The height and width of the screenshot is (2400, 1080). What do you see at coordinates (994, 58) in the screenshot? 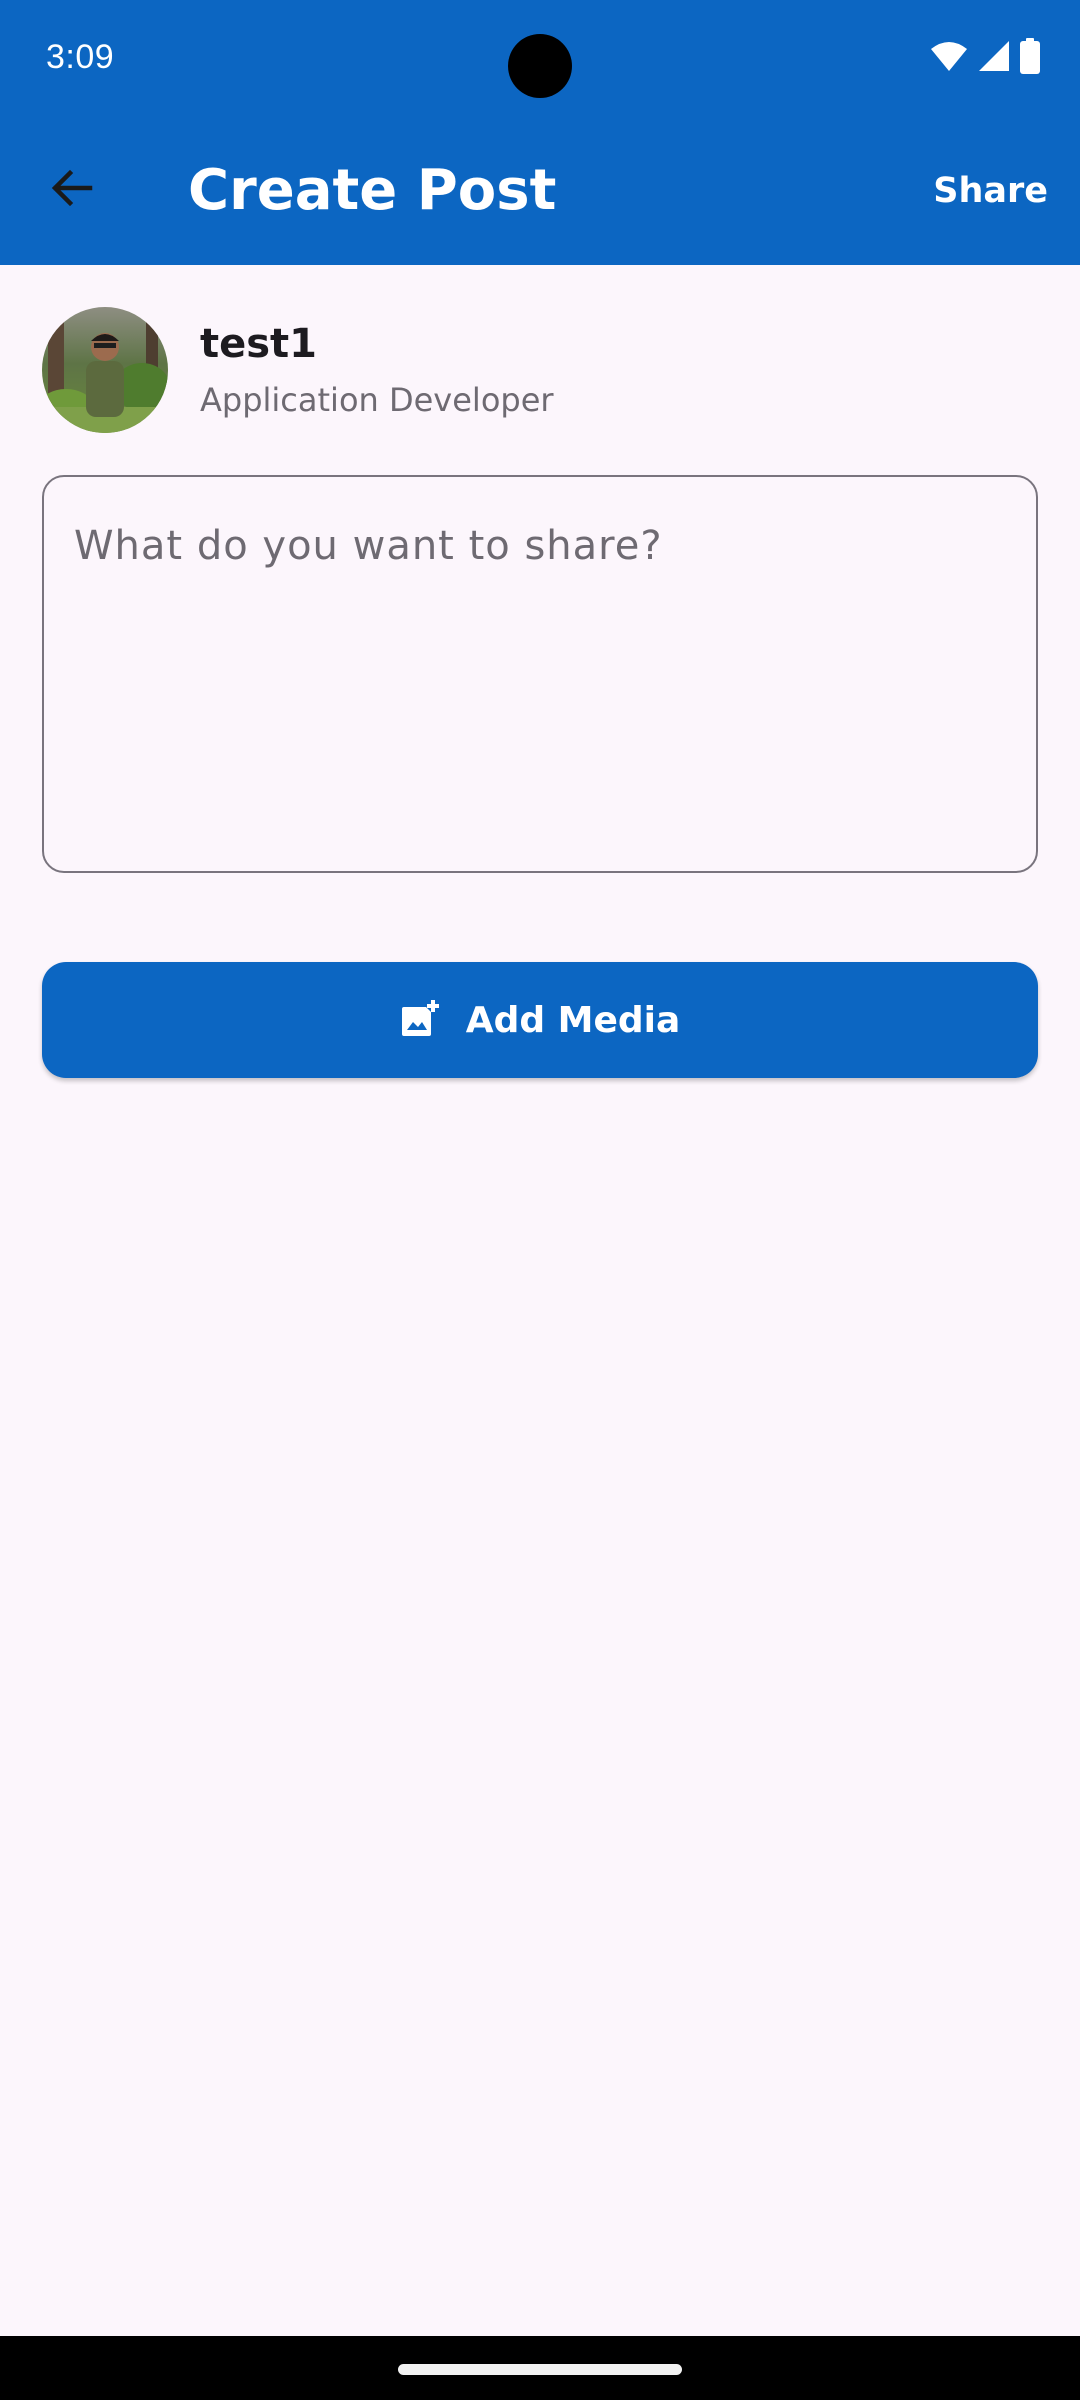
I see `cellular-signal-icon` at bounding box center [994, 58].